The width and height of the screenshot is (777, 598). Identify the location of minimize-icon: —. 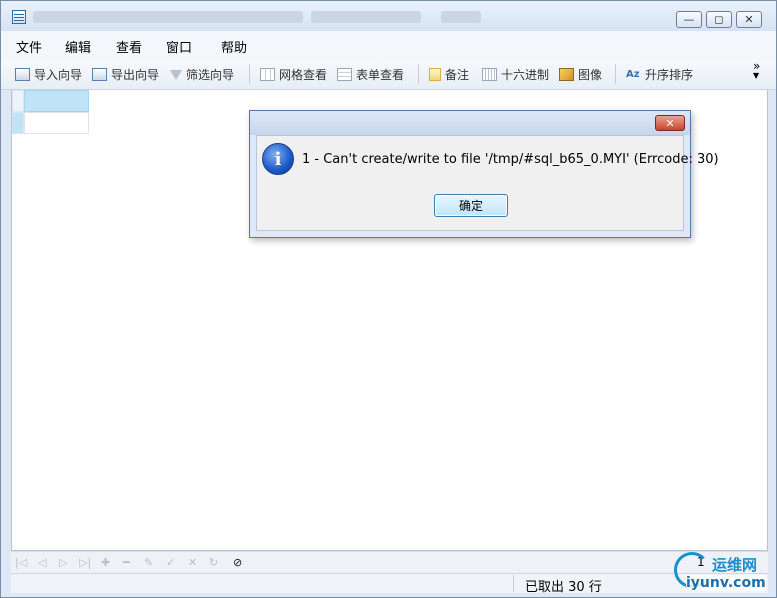
(689, 19).